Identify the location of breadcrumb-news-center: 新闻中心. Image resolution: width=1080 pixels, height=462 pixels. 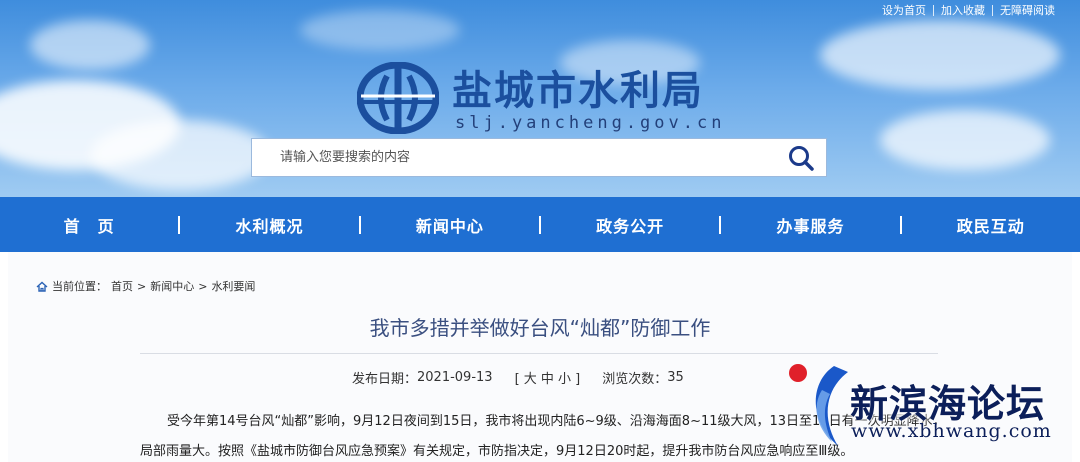
(172, 286).